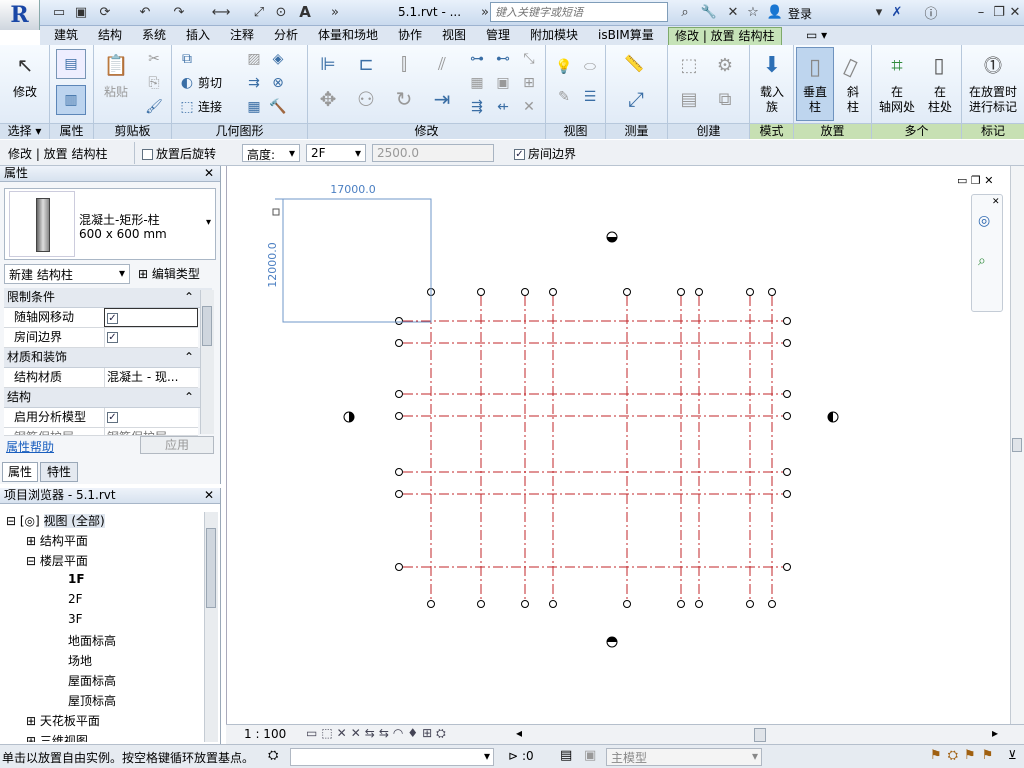  Describe the element at coordinates (110, 36) in the screenshot. I see `tab-structure: 结构` at that location.